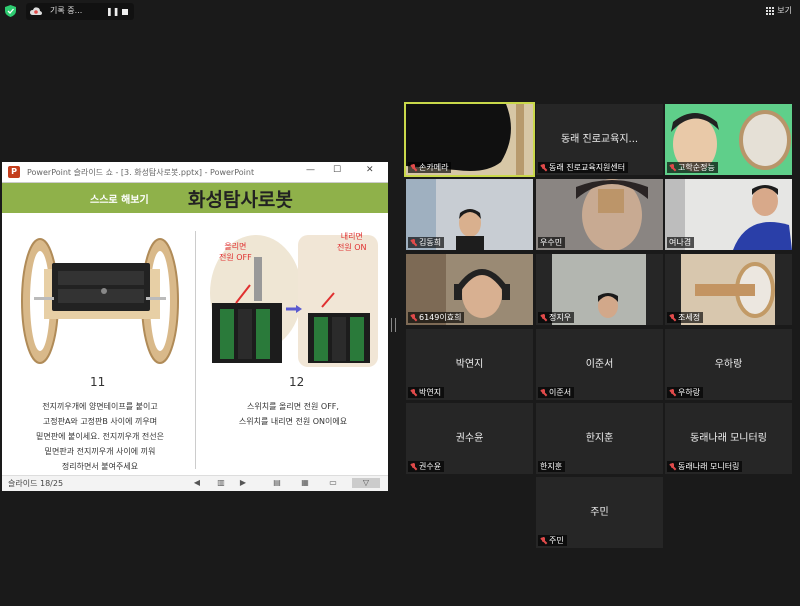  Describe the element at coordinates (240, 200) in the screenshot. I see `slide-title: 화성탐사로봇` at that location.